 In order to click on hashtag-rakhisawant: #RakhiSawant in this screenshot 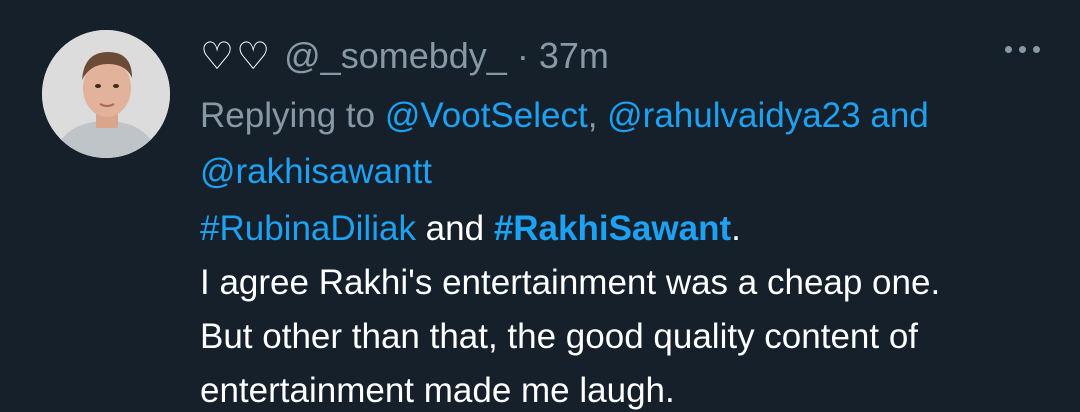, I will do `click(612, 228)`.